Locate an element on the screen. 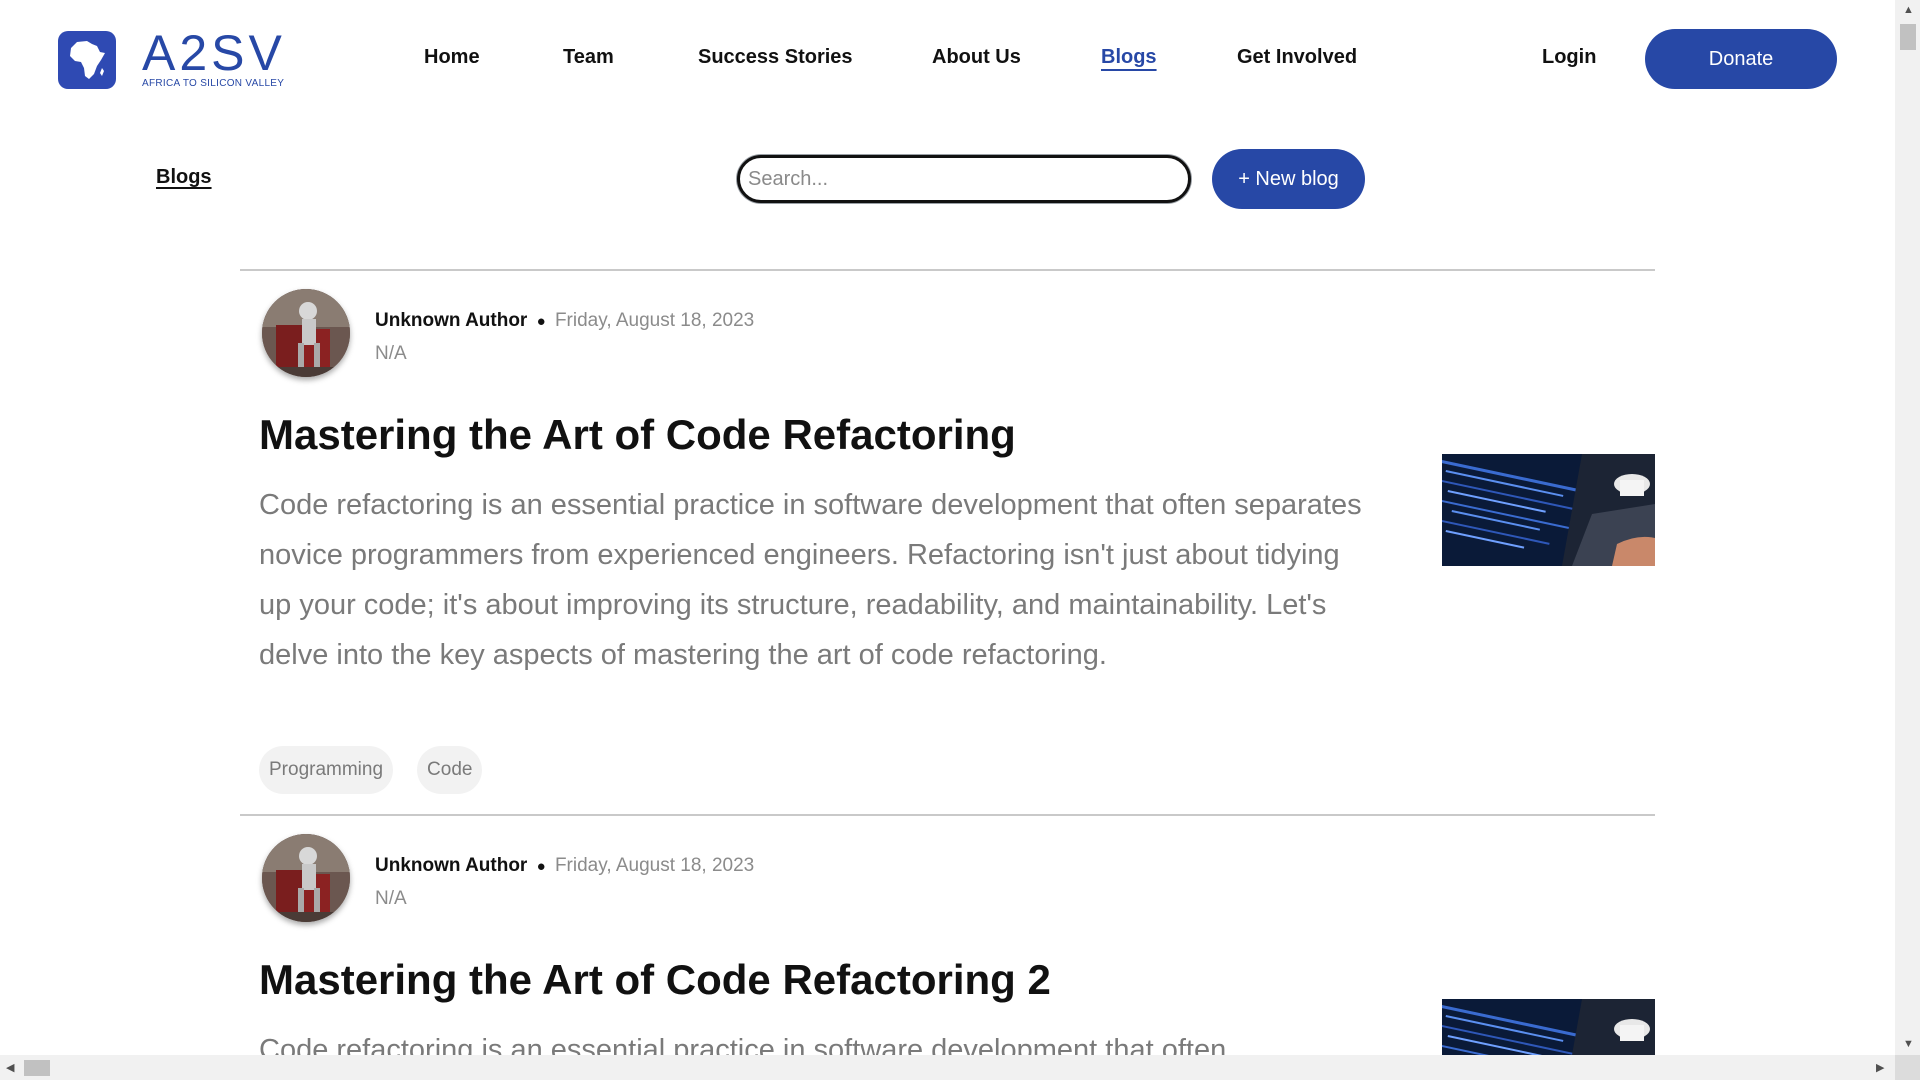  nav-get-involved: Get Involved is located at coordinates (1297, 57).